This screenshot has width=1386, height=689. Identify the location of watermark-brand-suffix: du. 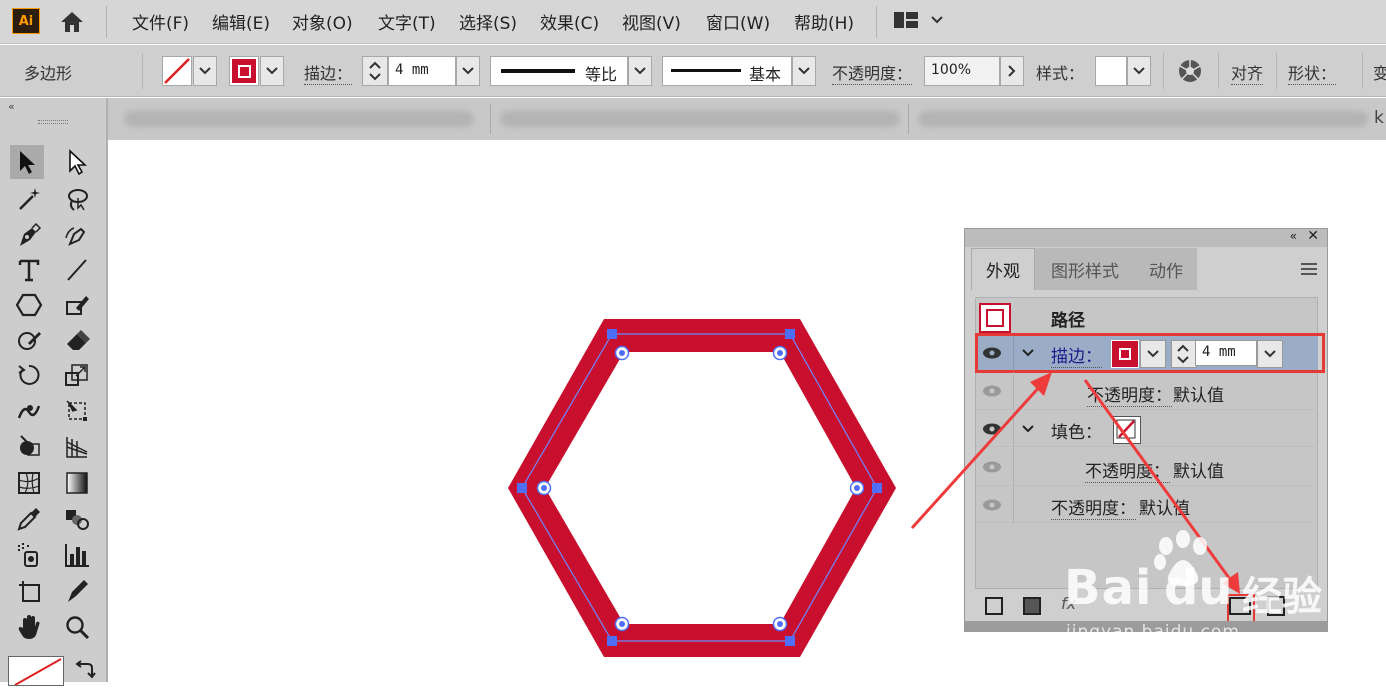
(1198, 588).